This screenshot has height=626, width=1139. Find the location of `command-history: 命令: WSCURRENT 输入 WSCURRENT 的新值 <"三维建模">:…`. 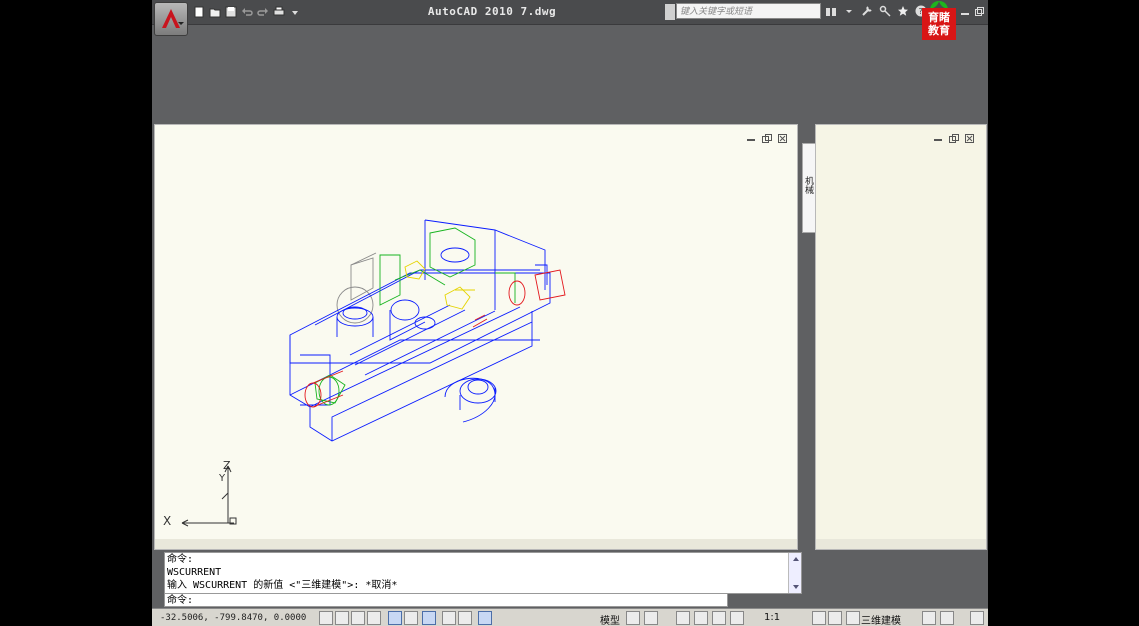

command-history: 命令: WSCURRENT 输入 WSCURRENT 的新值 <"三维建模">:… is located at coordinates (483, 573).